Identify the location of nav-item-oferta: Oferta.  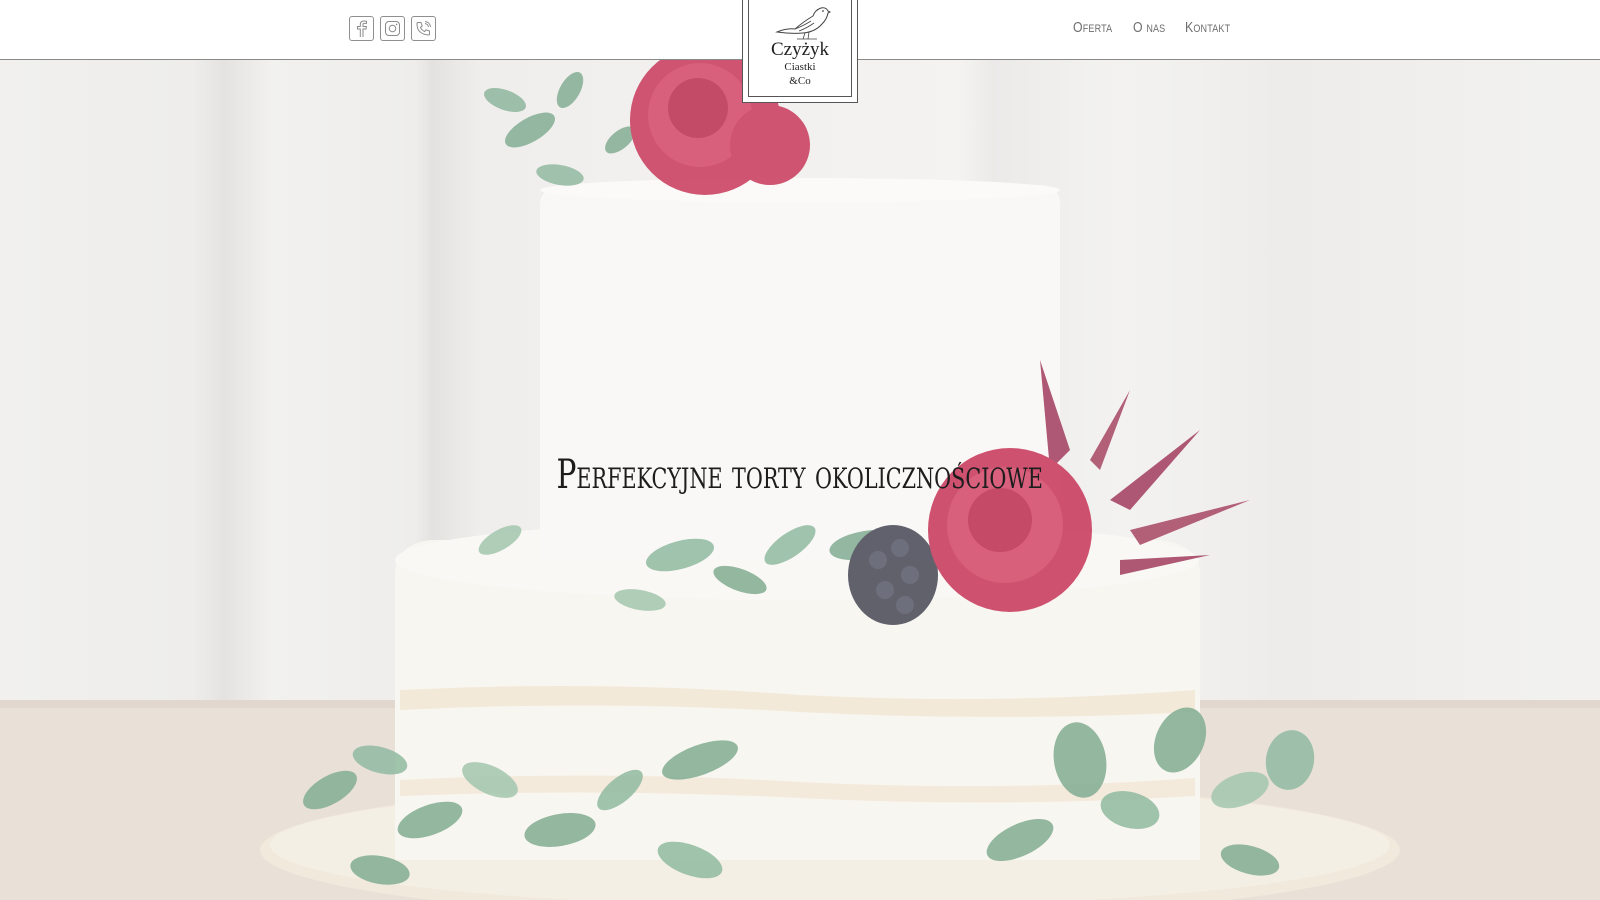
(1092, 27).